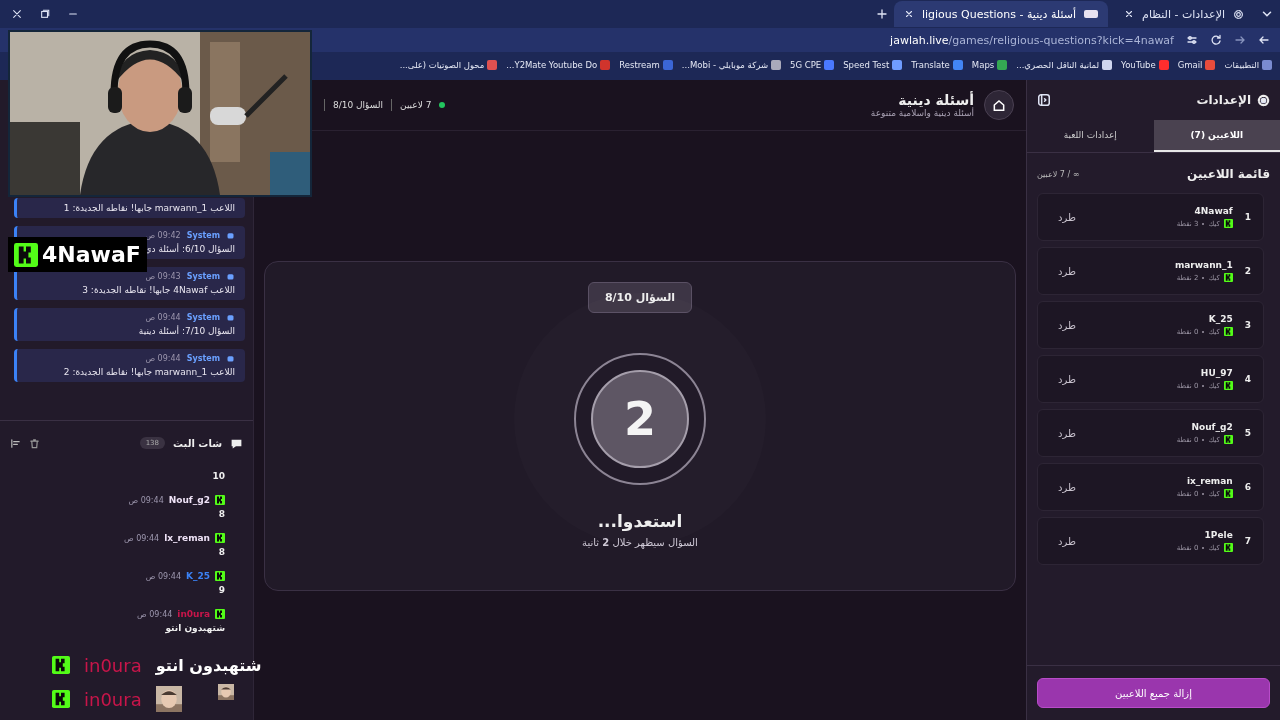  I want to click on bookmark: 5G CPE, so click(812, 65).